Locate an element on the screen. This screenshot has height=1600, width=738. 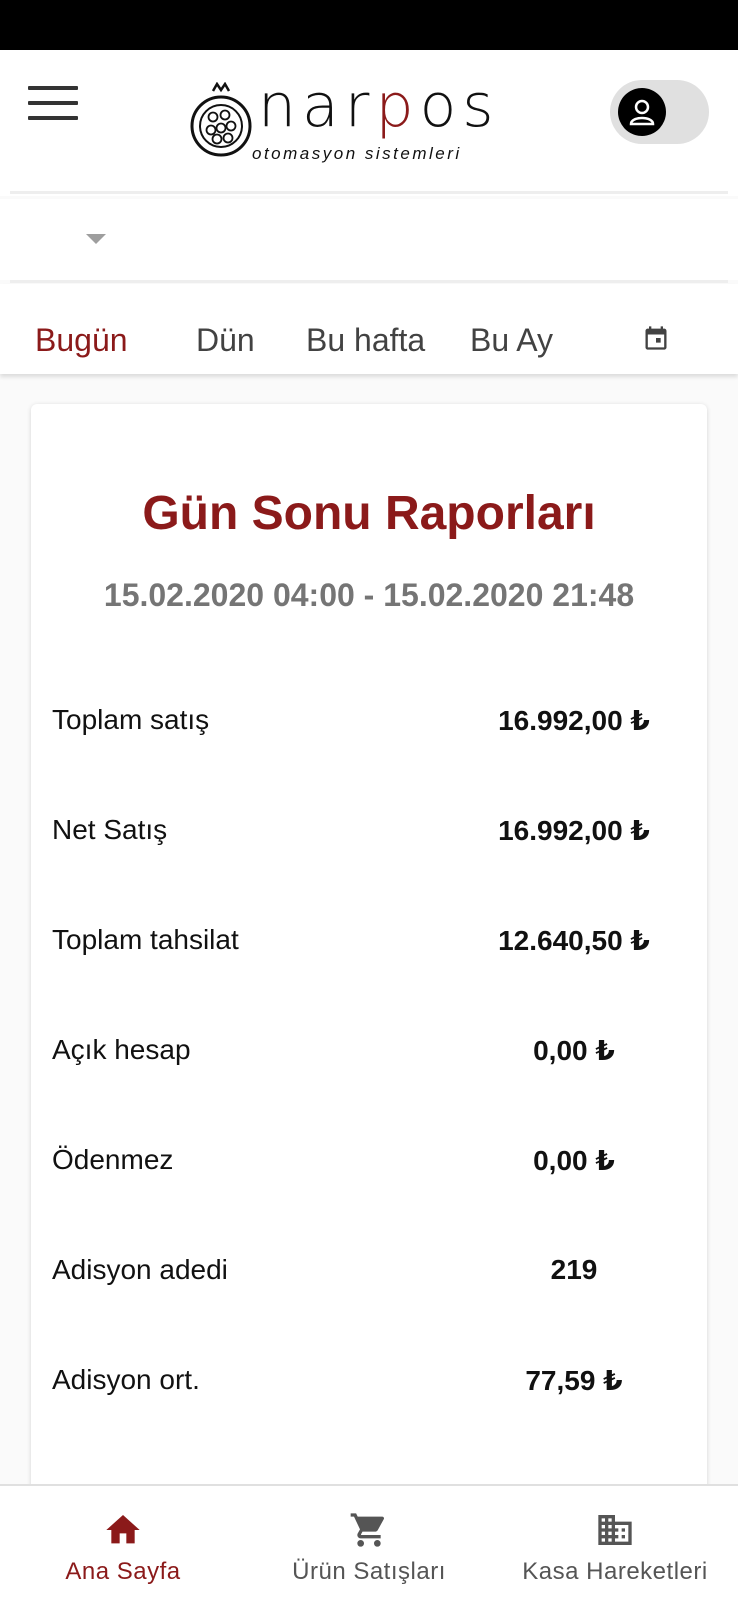
report-row-label: Toplam satış is located at coordinates (131, 719).